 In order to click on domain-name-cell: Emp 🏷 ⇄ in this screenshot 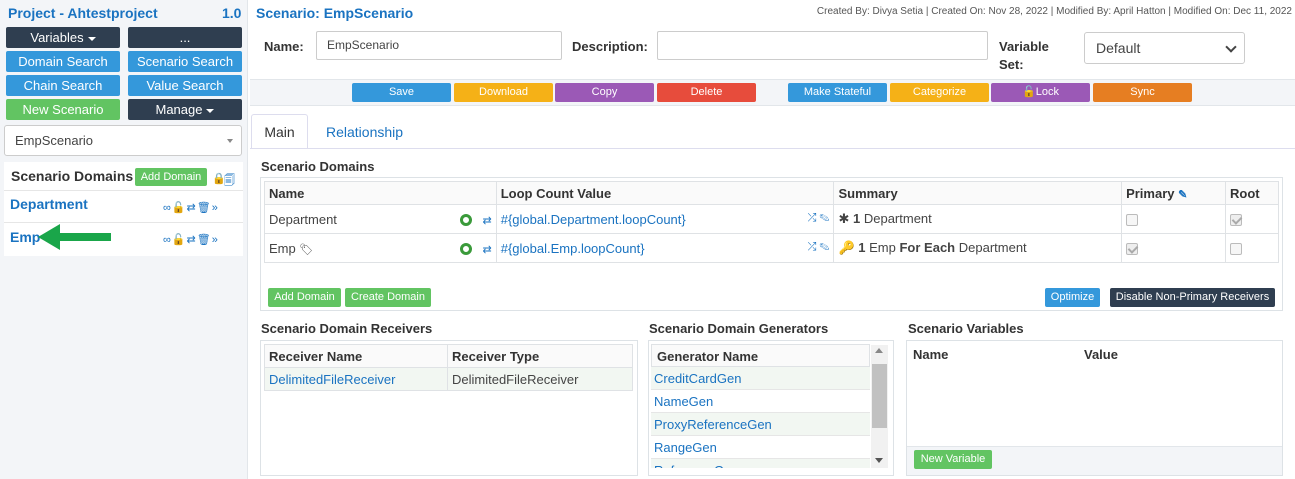, I will do `click(380, 248)`.